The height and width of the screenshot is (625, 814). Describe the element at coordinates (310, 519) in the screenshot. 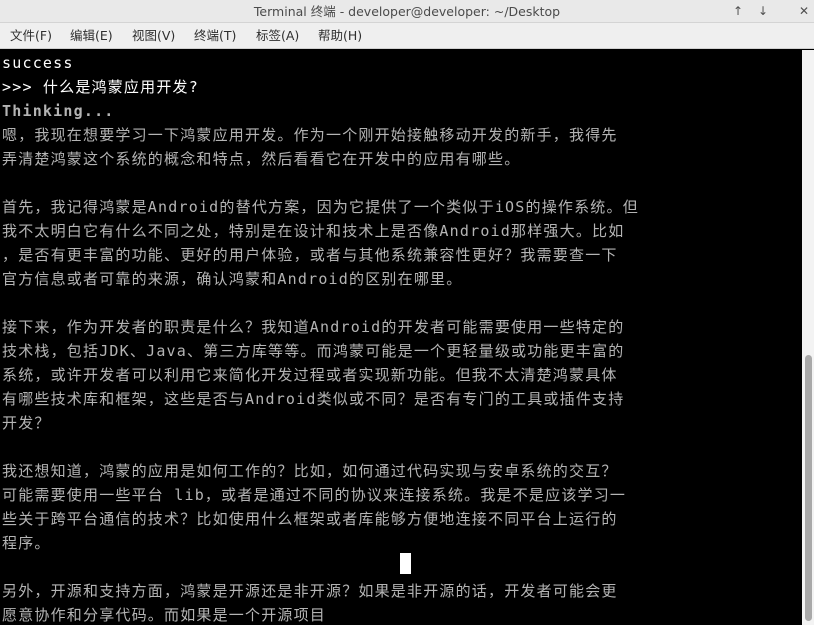

I see `output-line: 些关于跨平台通信的技术？比如使用什么框架或者库能够方便地连接不同平台上运行的` at that location.